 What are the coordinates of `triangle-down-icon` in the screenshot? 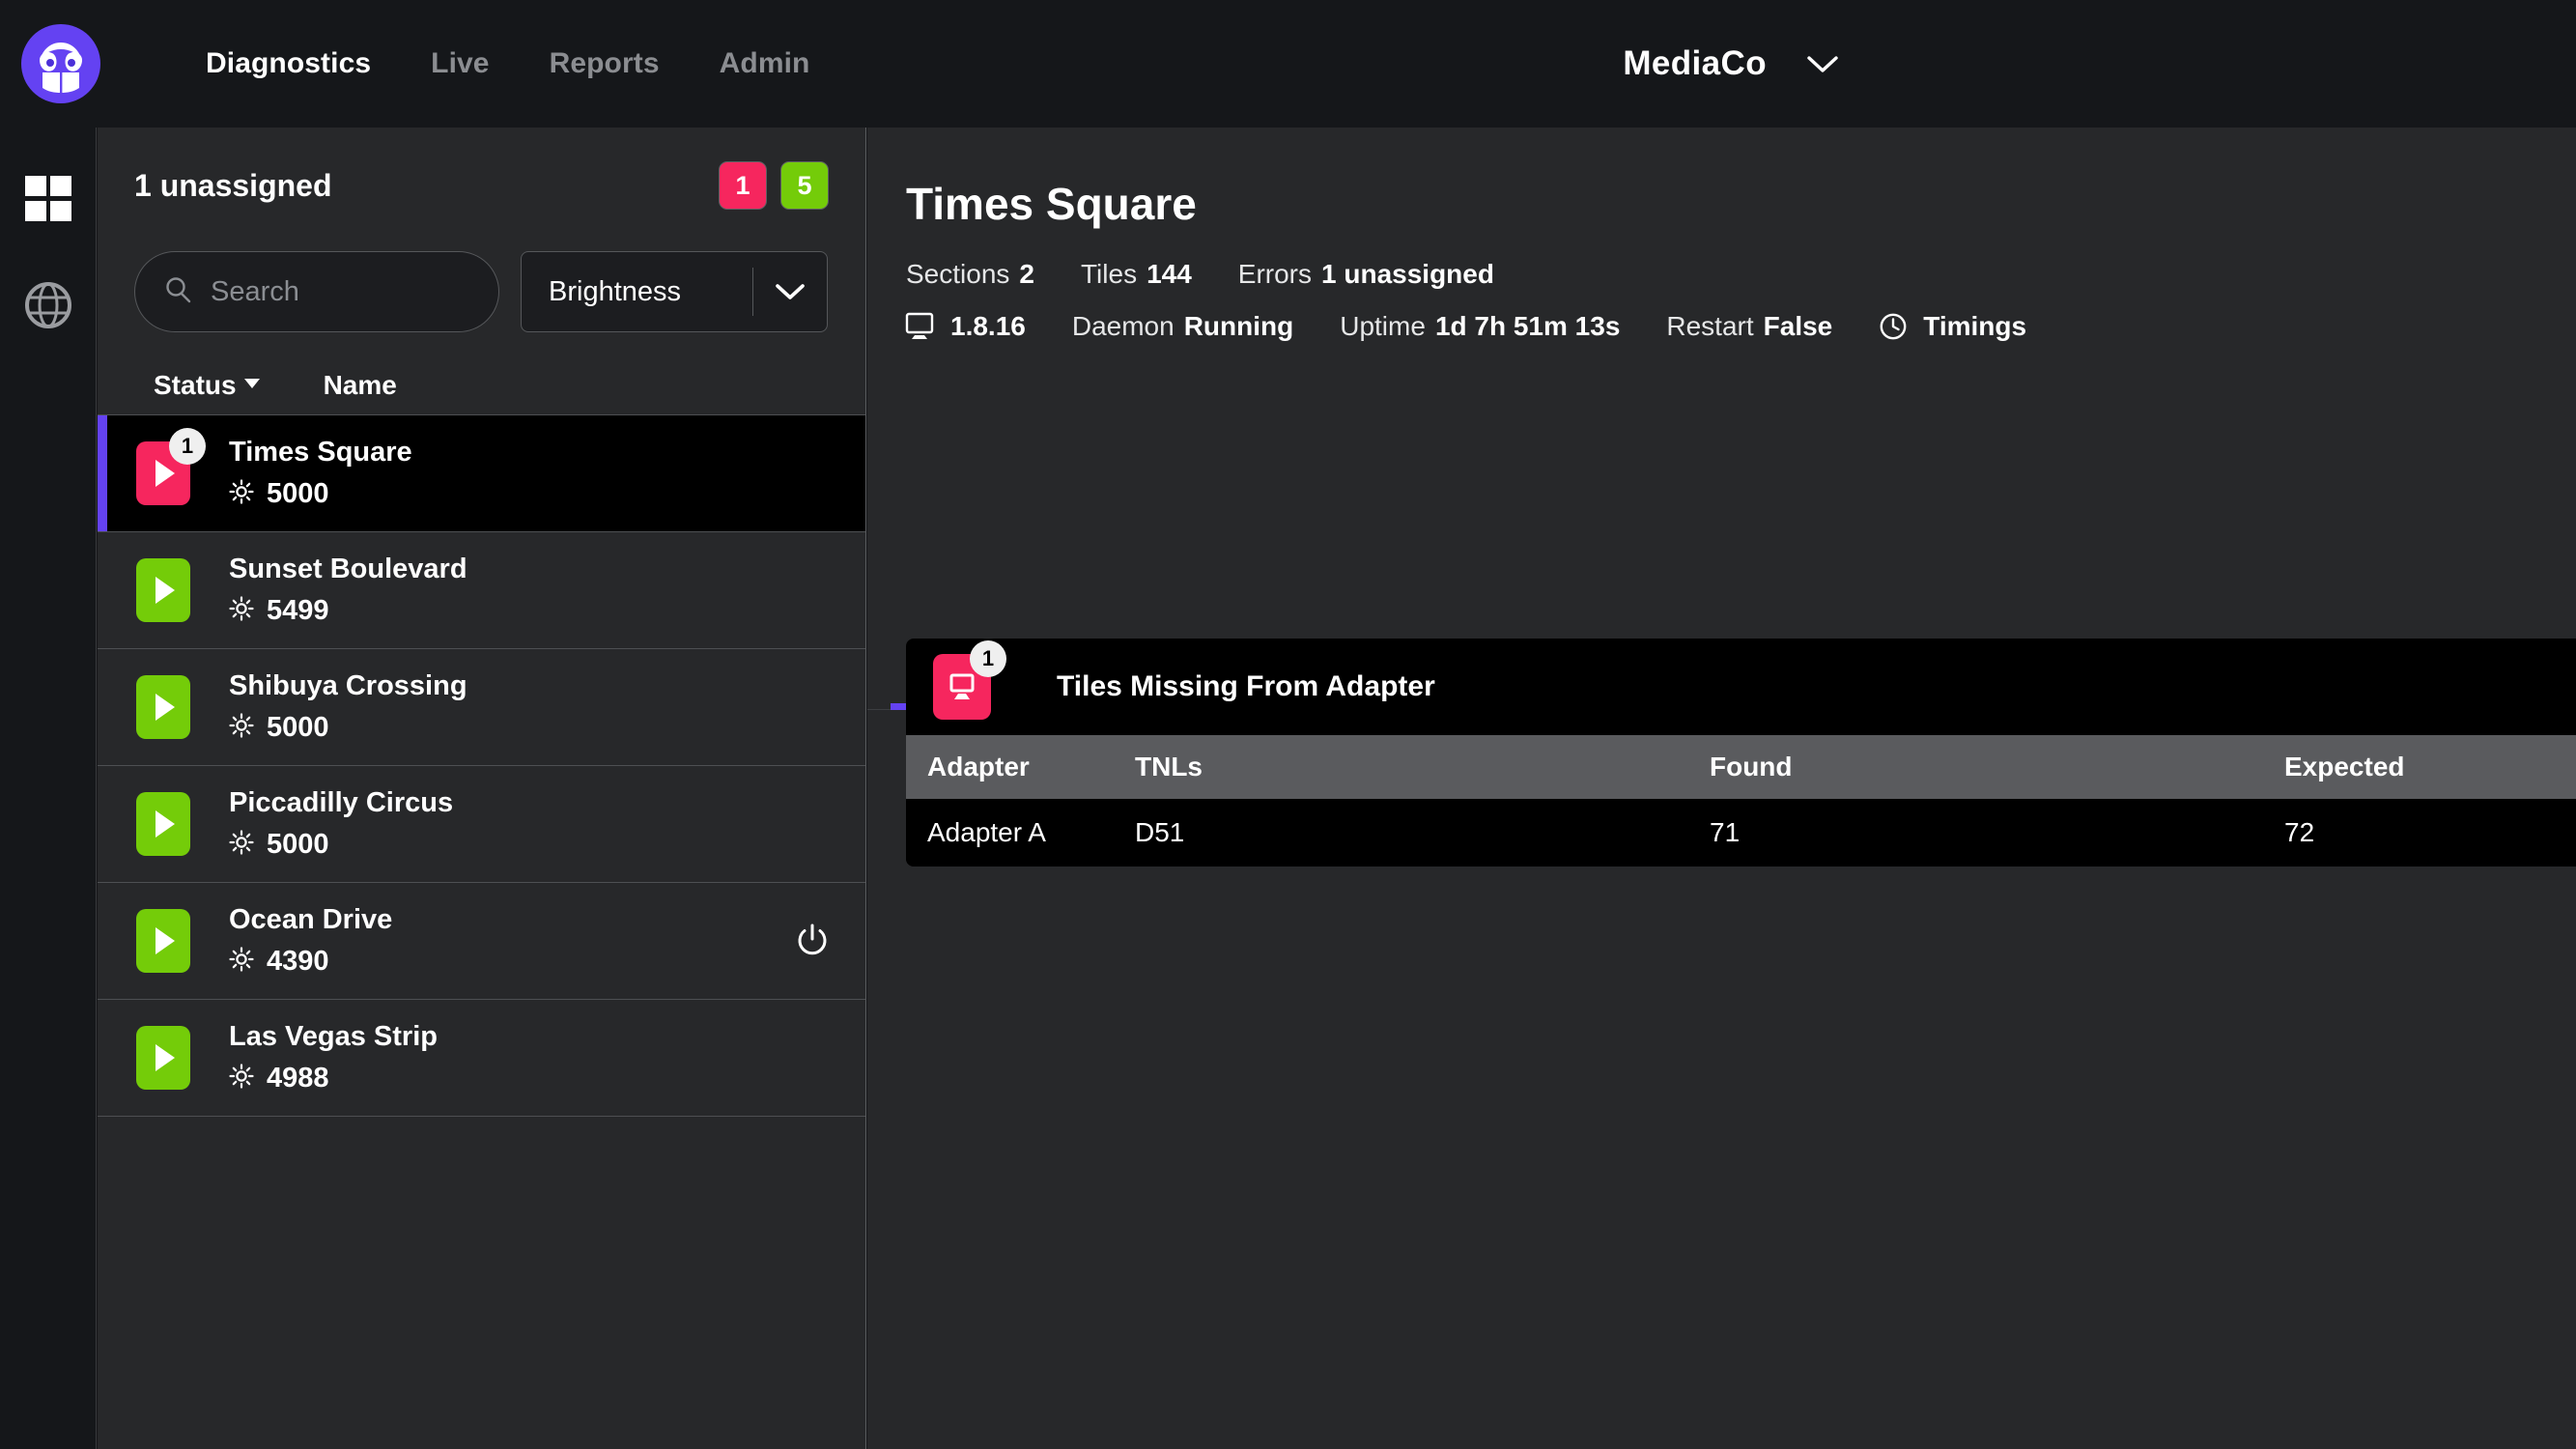 It's located at (251, 383).